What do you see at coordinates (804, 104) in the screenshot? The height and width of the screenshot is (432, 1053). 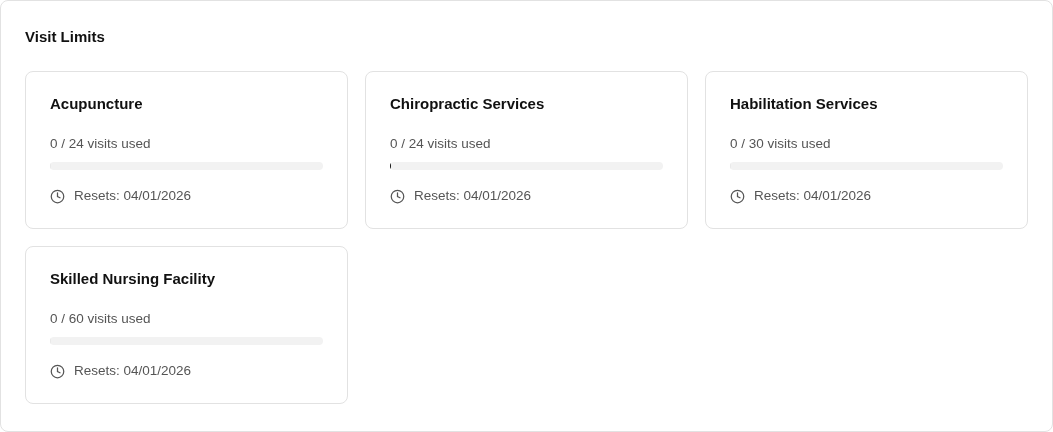 I see `service-name: Habilitation Services` at bounding box center [804, 104].